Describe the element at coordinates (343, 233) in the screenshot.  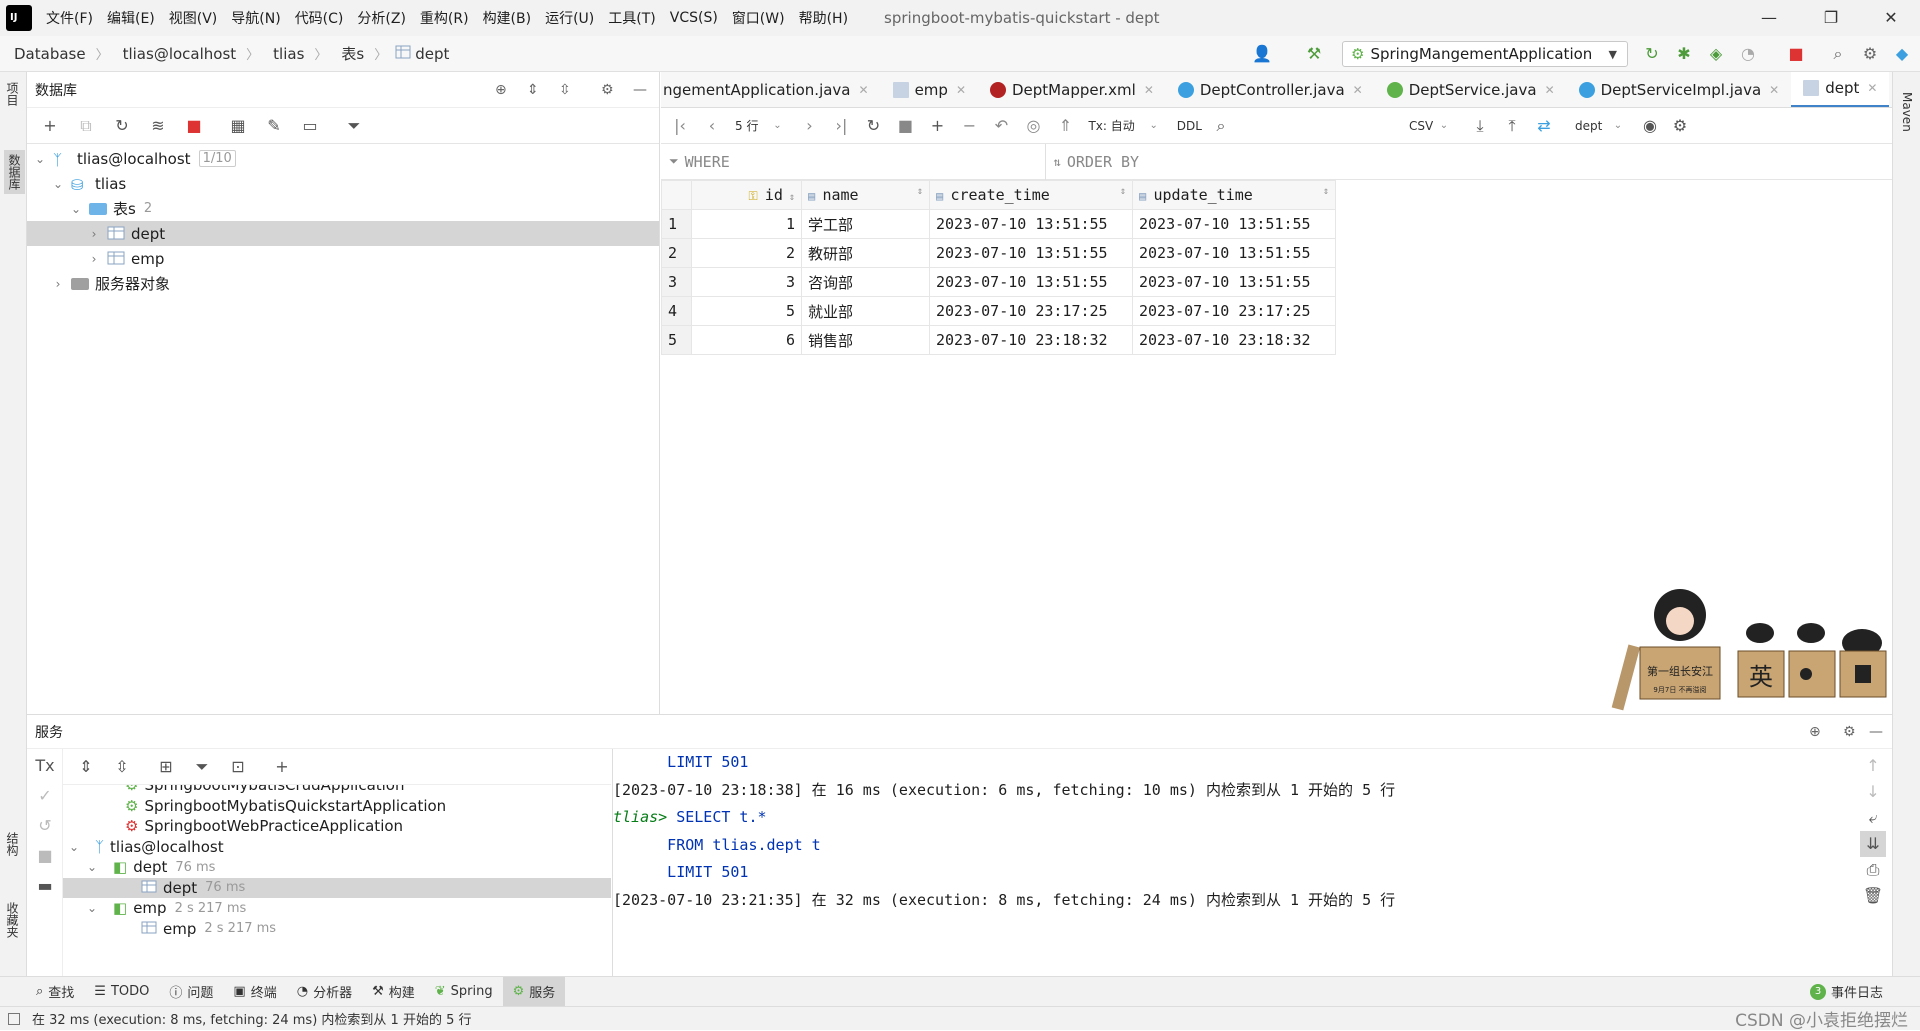
I see `tree-table-dept: › dept` at that location.